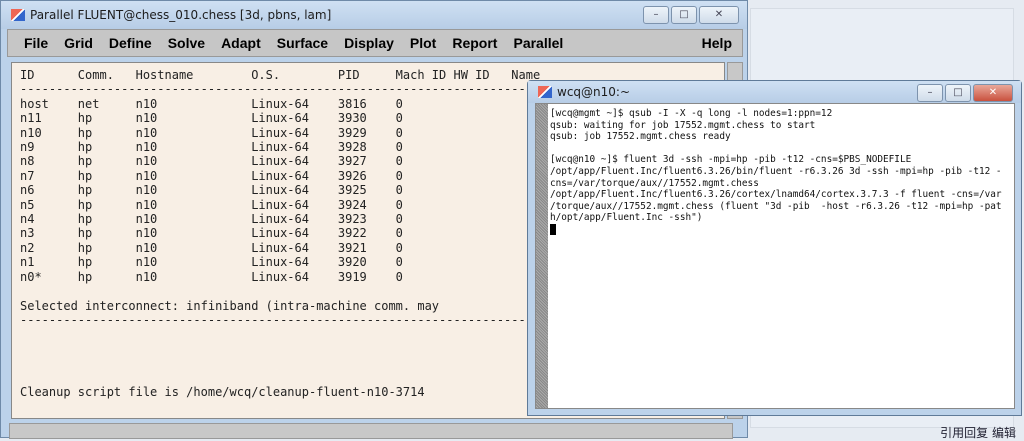 This screenshot has height=441, width=1024. What do you see at coordinates (369, 43) in the screenshot?
I see `menu-display: Display` at bounding box center [369, 43].